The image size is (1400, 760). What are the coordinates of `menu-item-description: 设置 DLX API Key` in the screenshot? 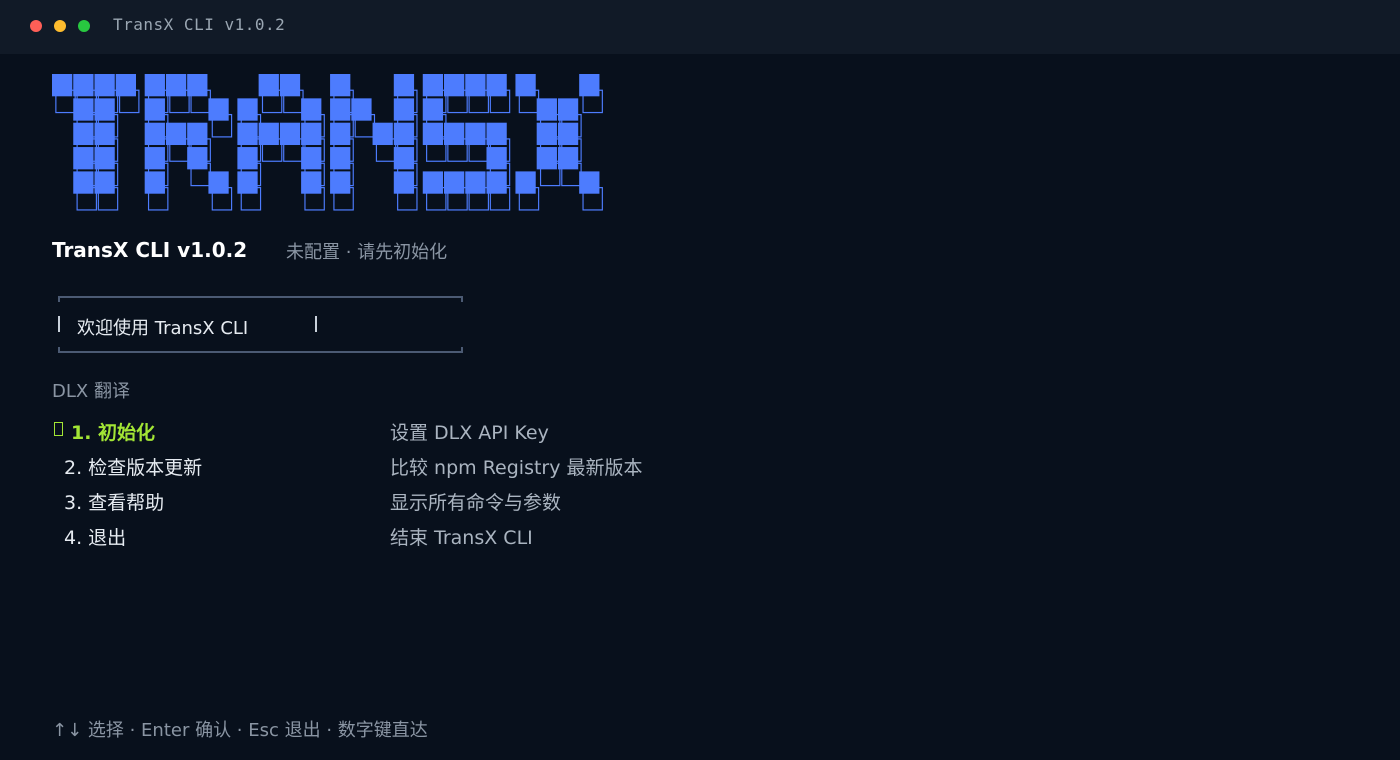 It's located at (469, 433).